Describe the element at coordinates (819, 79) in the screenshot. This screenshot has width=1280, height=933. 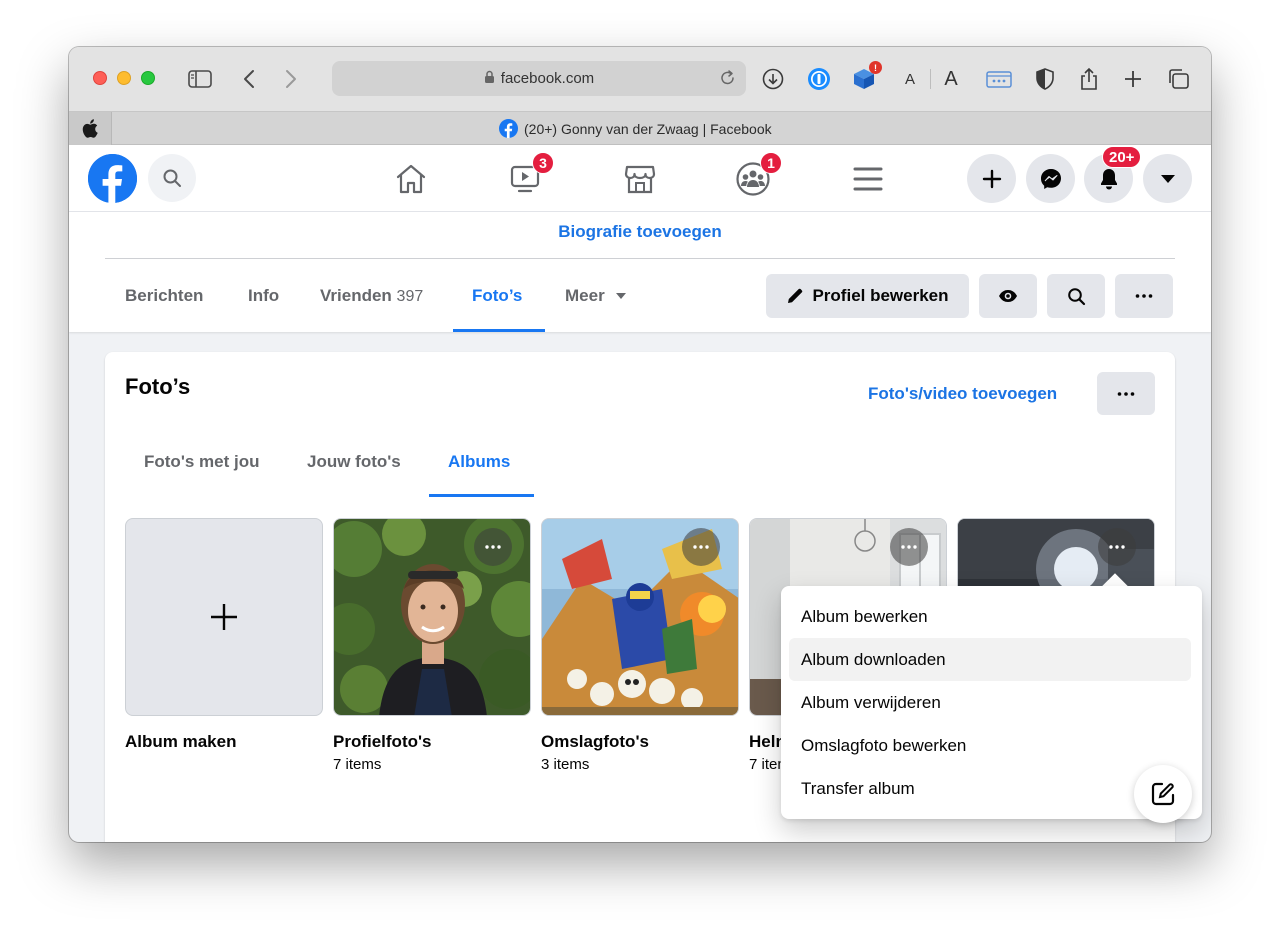
I see `password-manager-icon` at that location.